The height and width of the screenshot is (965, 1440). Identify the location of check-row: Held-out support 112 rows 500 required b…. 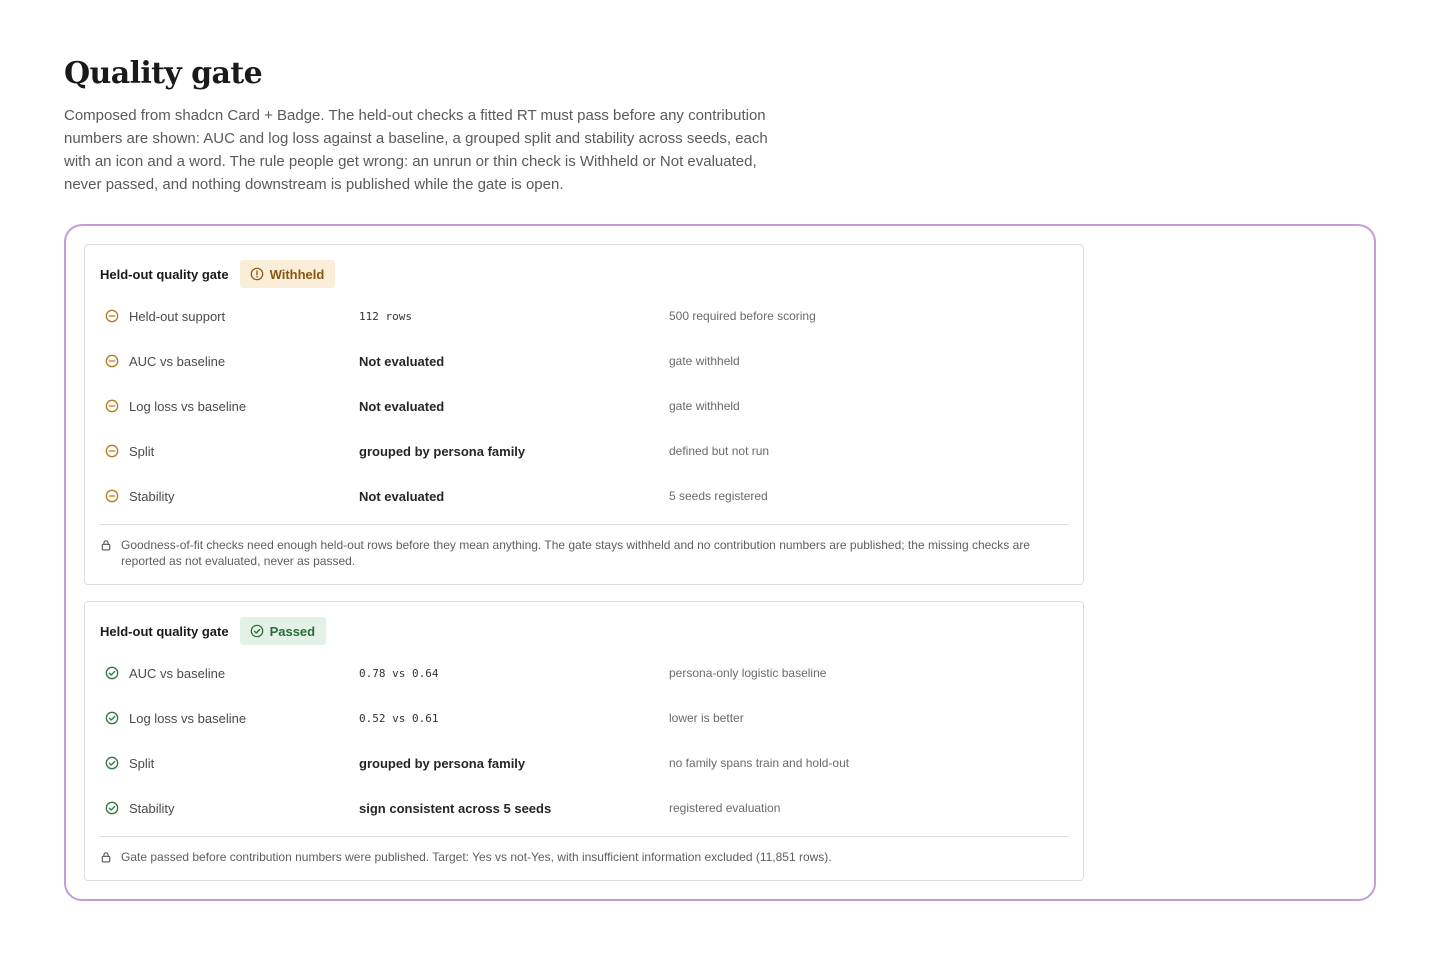
(585, 316).